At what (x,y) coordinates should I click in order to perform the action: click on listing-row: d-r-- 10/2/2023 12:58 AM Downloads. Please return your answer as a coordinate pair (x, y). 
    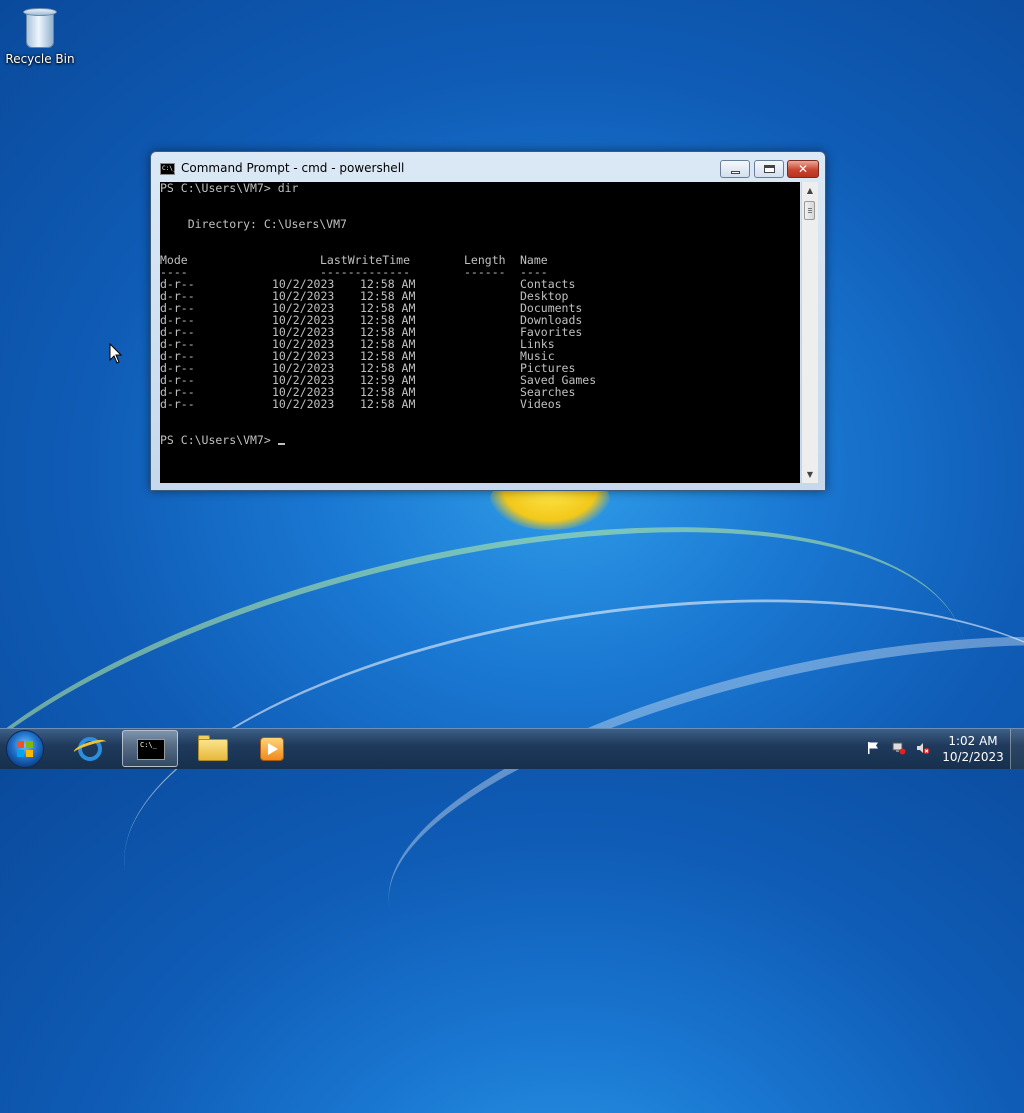
    Looking at the image, I should click on (480, 320).